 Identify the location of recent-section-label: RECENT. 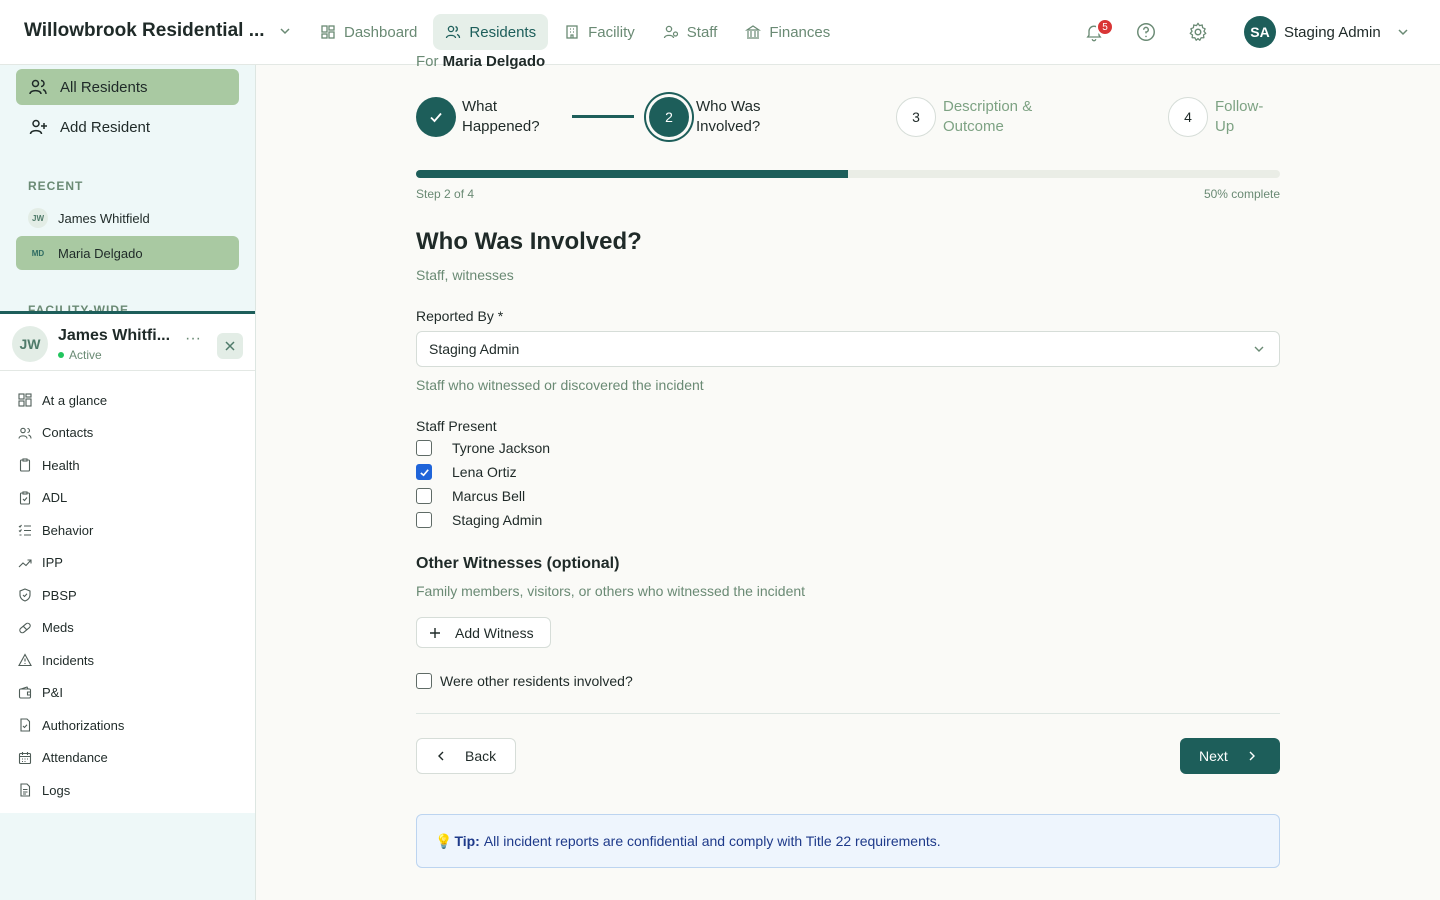
(56, 186).